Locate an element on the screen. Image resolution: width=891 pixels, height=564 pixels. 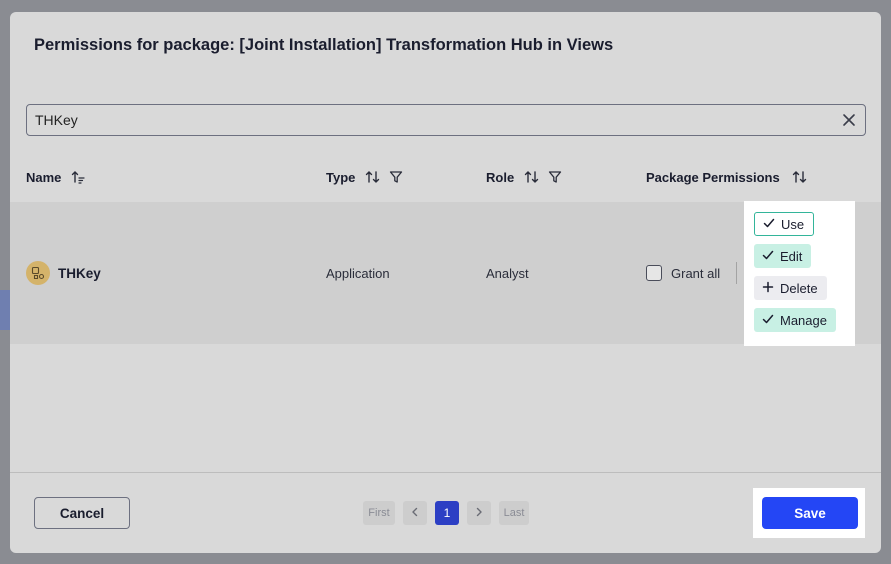
column-name-label: Name is located at coordinates (44, 177).